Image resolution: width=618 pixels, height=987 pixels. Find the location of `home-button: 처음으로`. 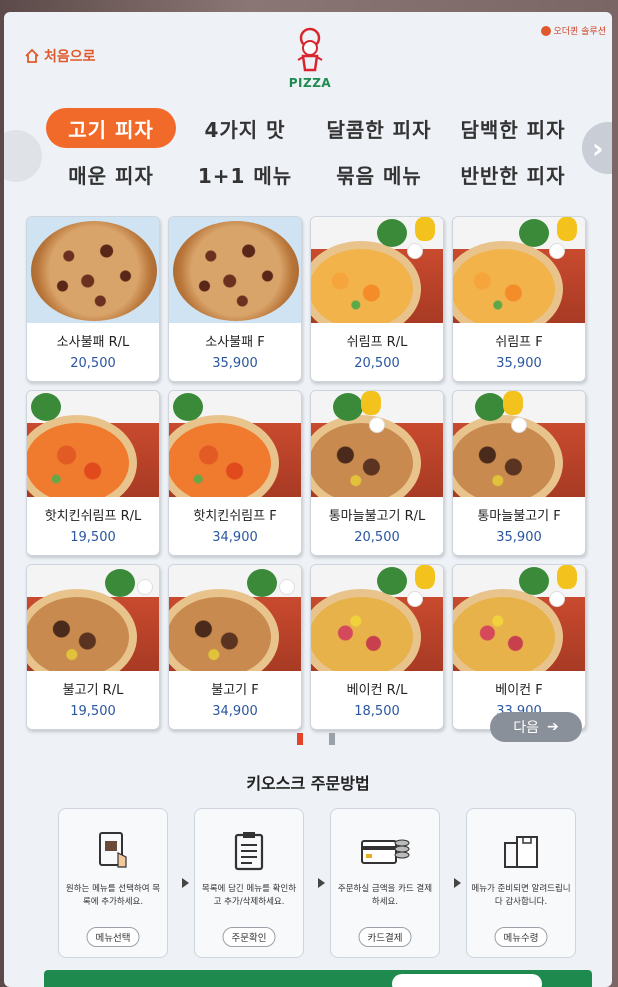

home-button: 처음으로 is located at coordinates (60, 56).